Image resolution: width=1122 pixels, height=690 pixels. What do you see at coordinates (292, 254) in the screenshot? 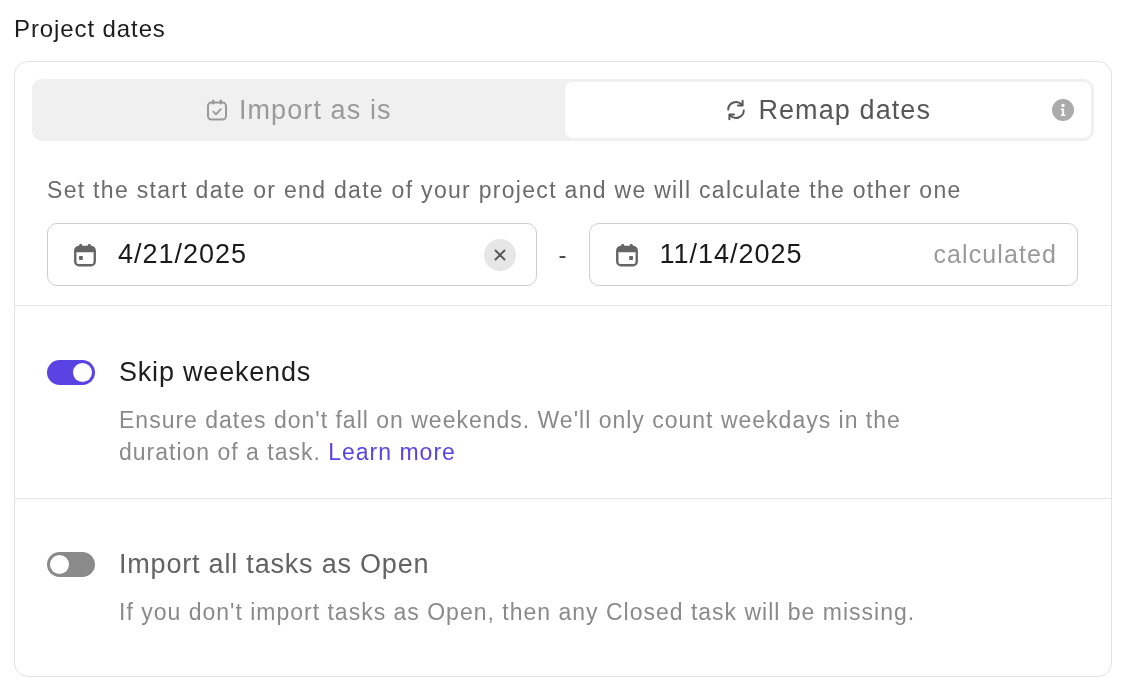
I see `start-date-field: 4/21/2025` at bounding box center [292, 254].